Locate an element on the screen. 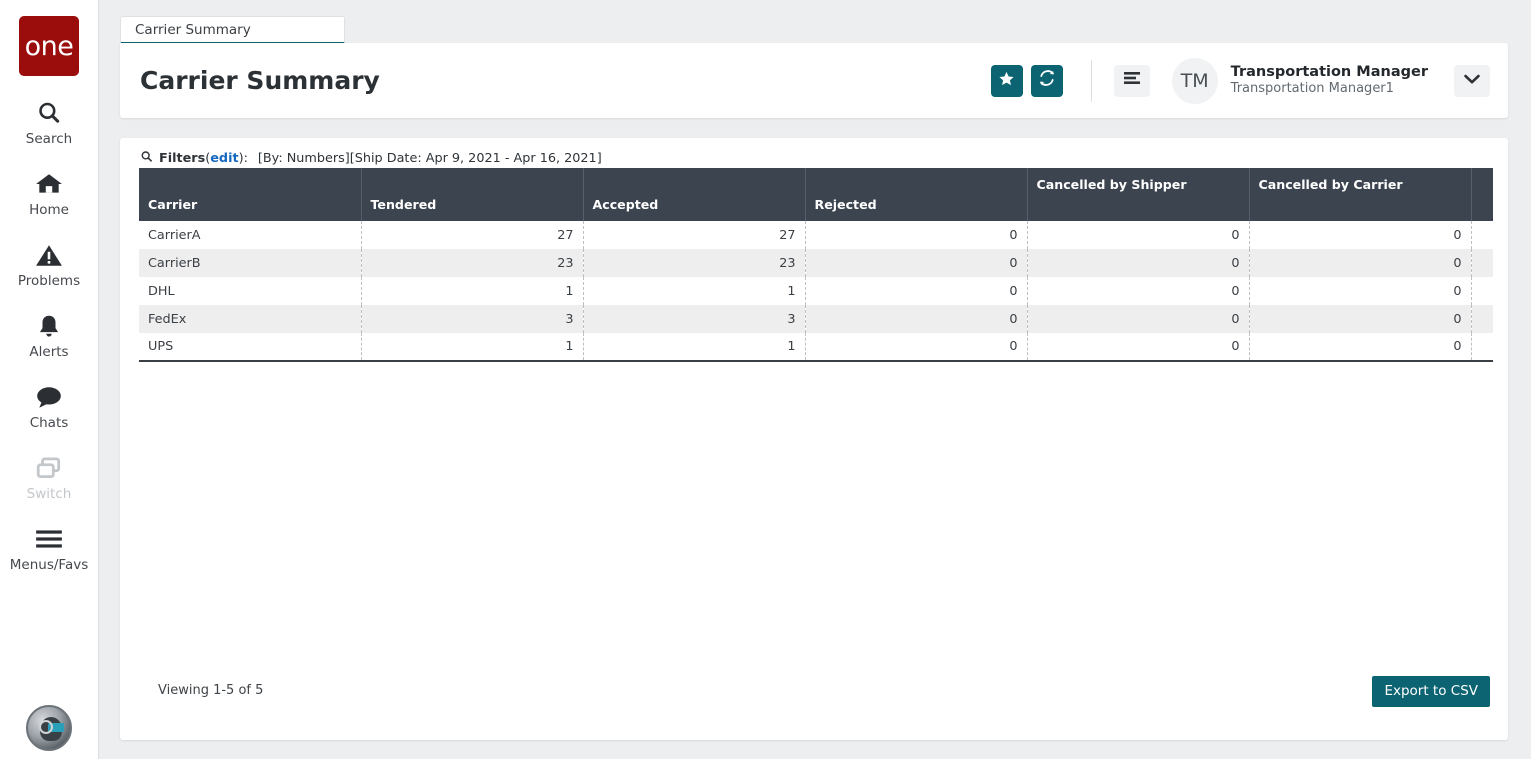 Image resolution: width=1531 pixels, height=759 pixels. hamburger-icon is located at coordinates (49, 539).